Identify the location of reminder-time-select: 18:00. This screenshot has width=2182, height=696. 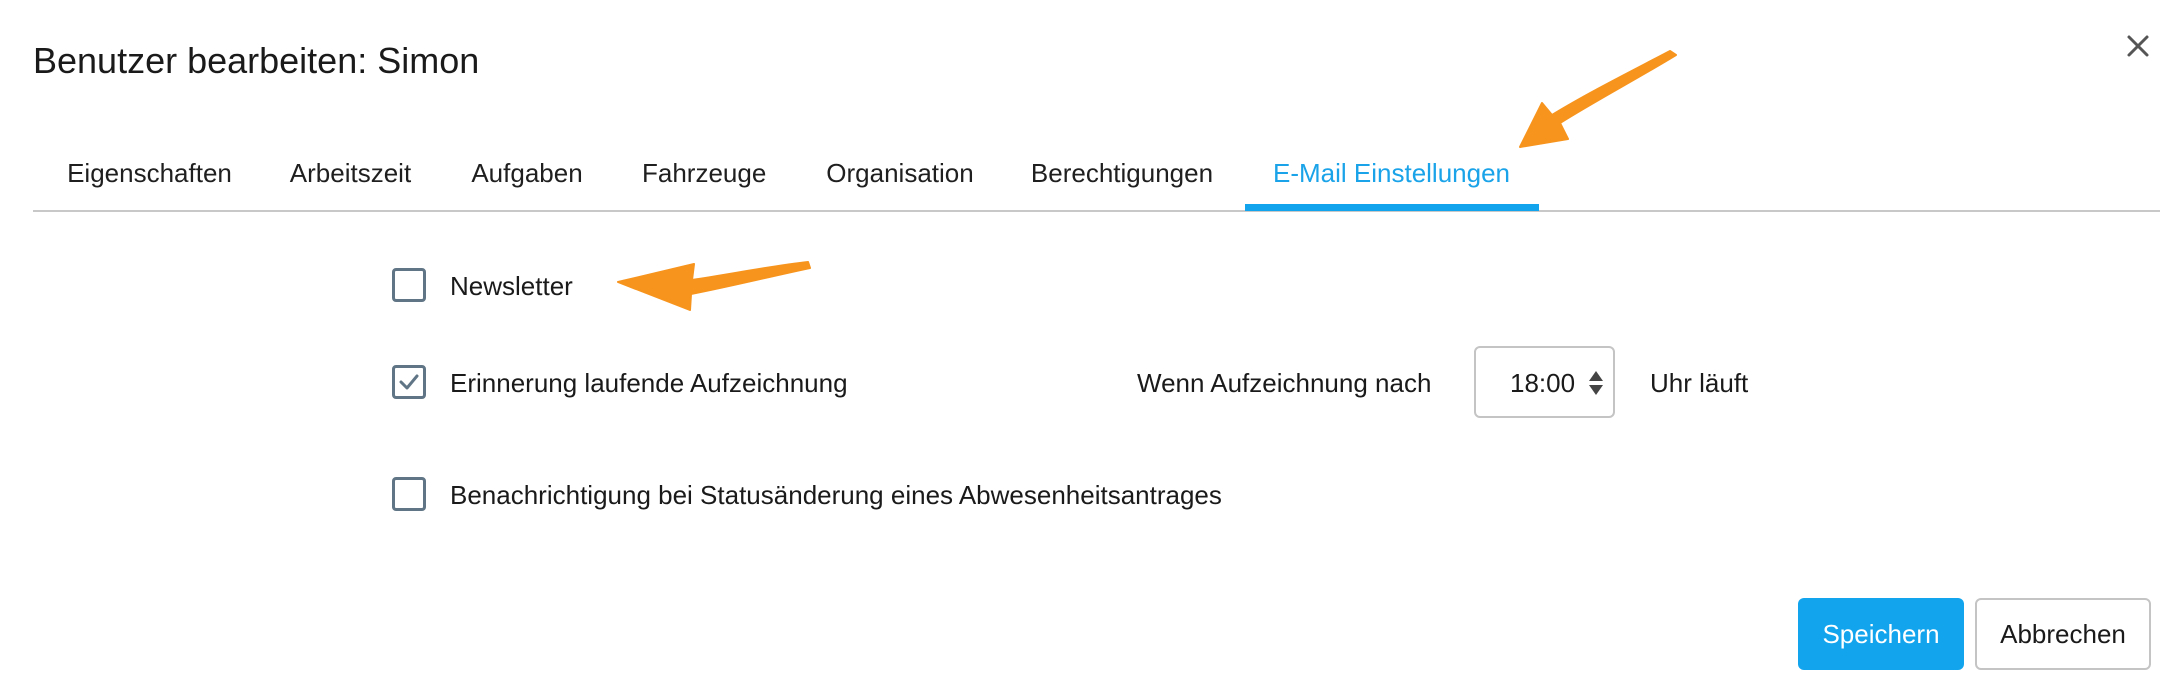
(1544, 382).